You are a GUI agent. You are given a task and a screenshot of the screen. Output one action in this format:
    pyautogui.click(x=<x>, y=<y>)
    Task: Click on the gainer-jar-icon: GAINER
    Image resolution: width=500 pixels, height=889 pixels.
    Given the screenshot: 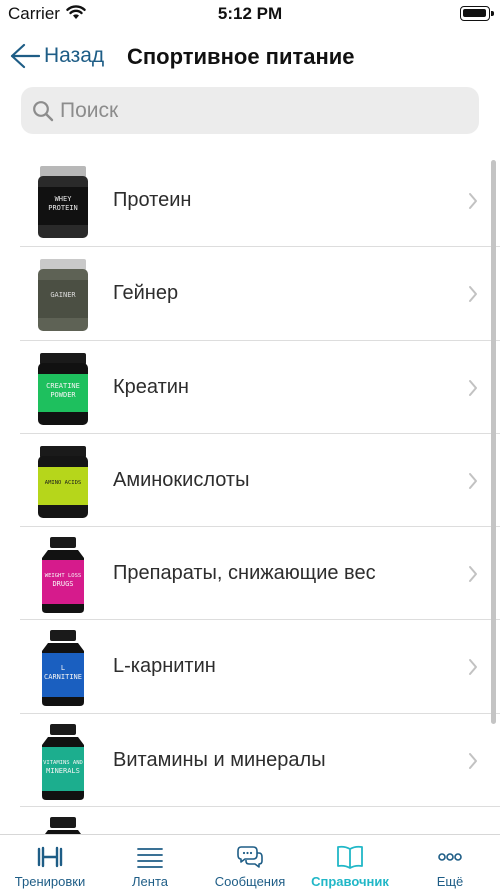 What is the action you would take?
    pyautogui.click(x=63, y=295)
    